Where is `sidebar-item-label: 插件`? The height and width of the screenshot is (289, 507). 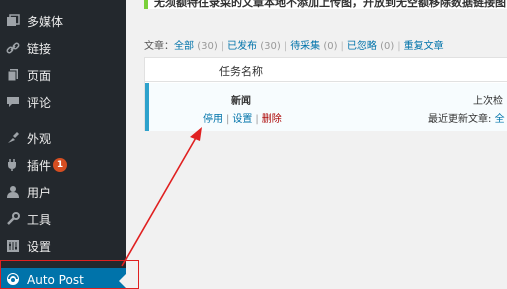
sidebar-item-label: 插件 is located at coordinates (39, 165).